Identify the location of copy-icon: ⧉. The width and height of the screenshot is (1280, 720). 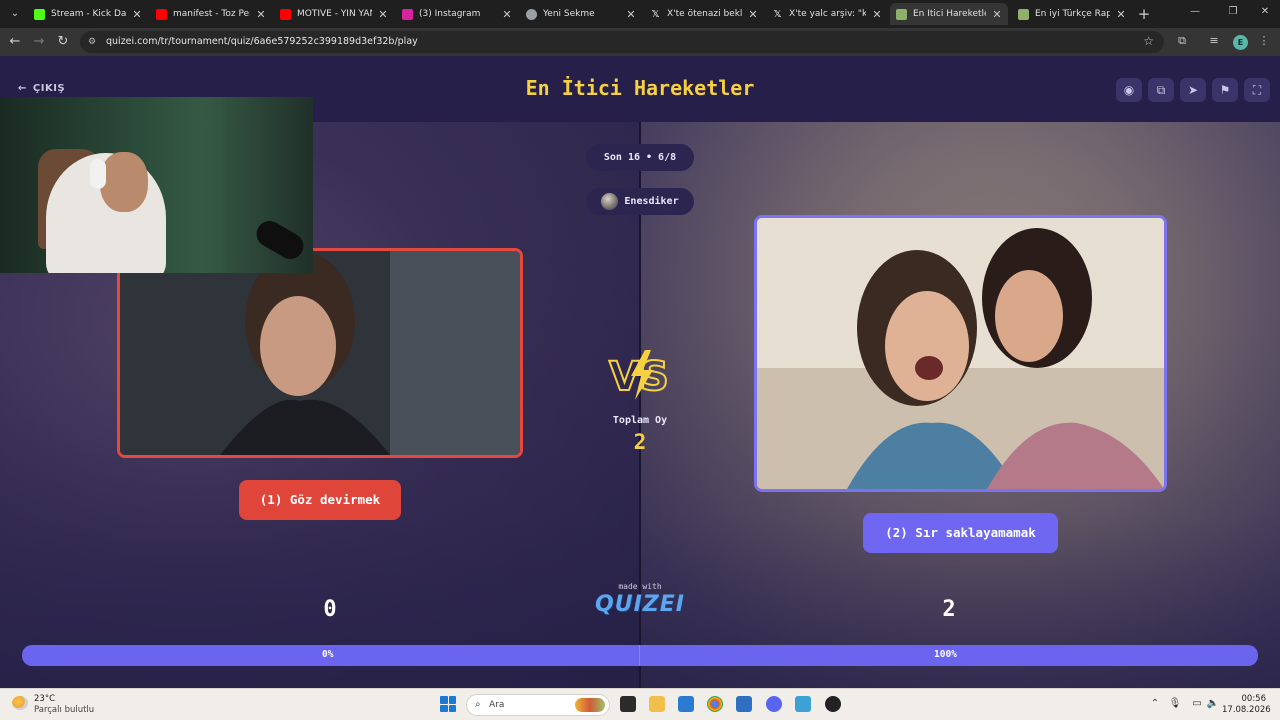
(1161, 90).